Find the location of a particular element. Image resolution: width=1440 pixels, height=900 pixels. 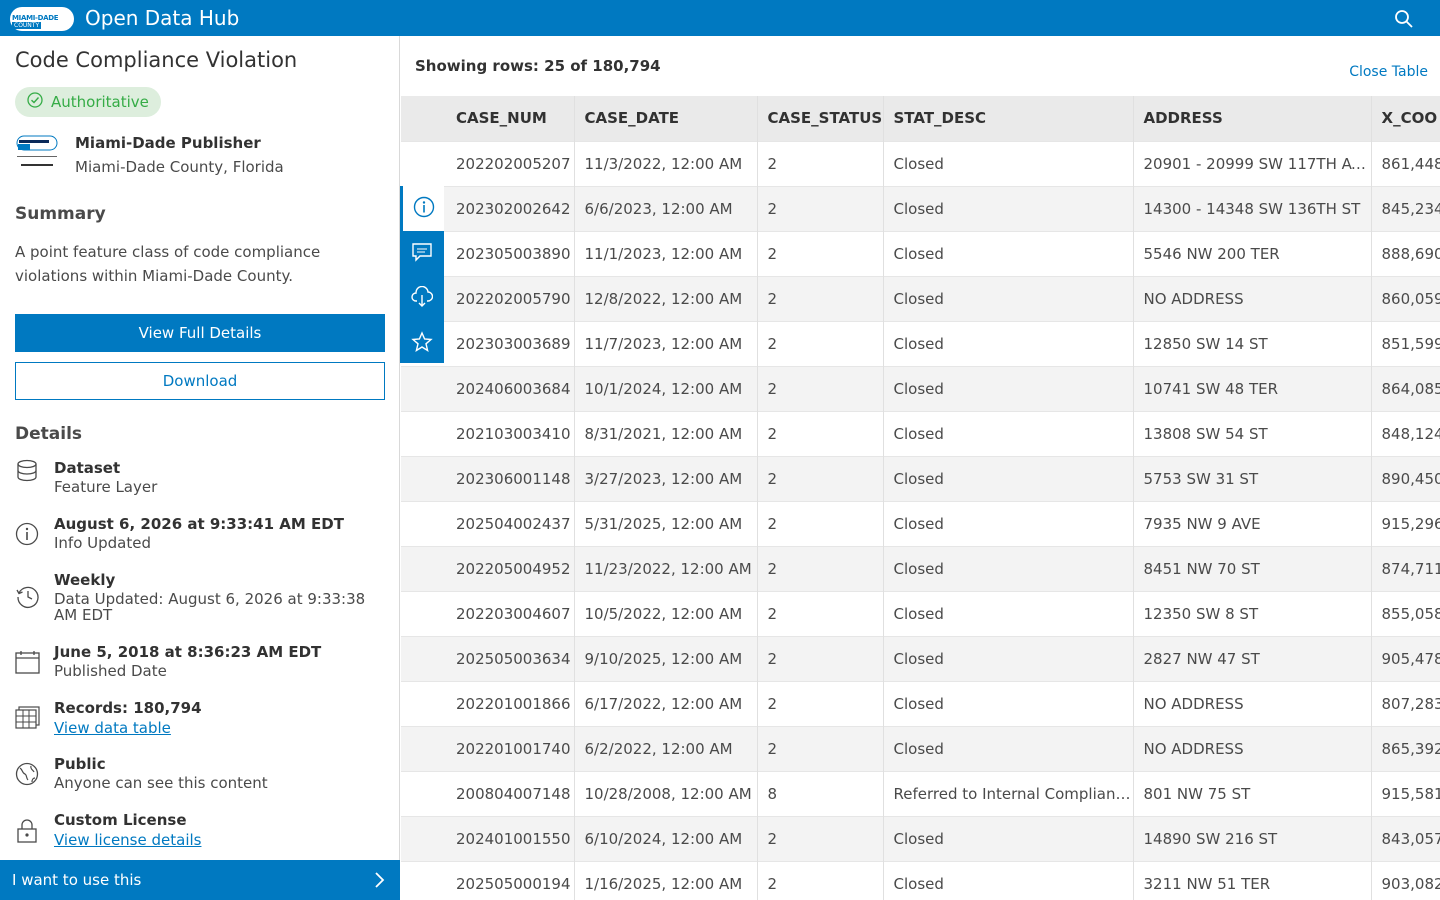

view-full-details-button: View Full Details is located at coordinates (200, 333).